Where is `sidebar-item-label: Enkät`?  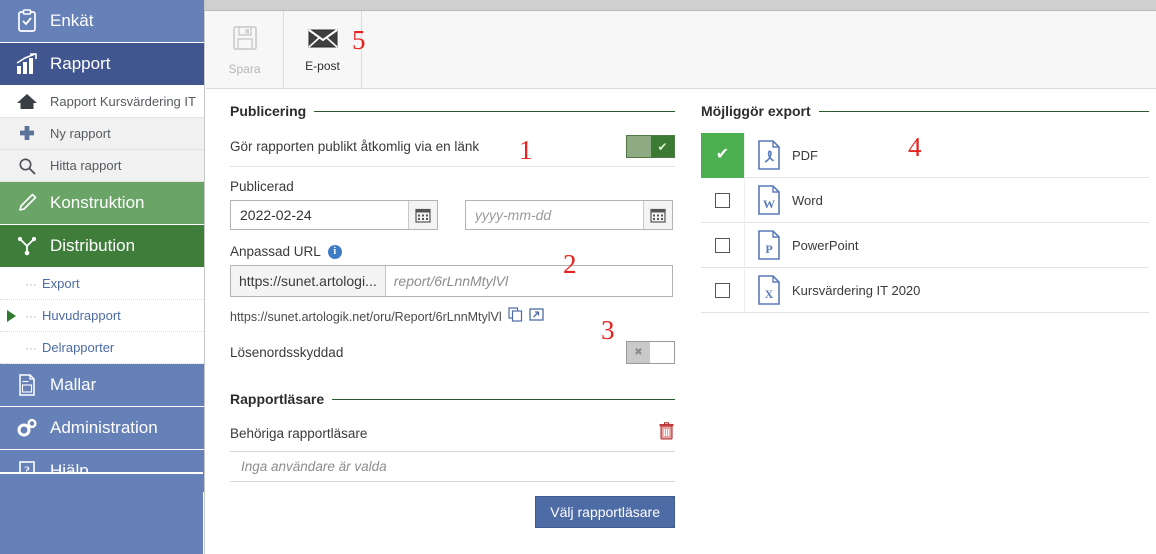
sidebar-item-label: Enkät is located at coordinates (72, 20).